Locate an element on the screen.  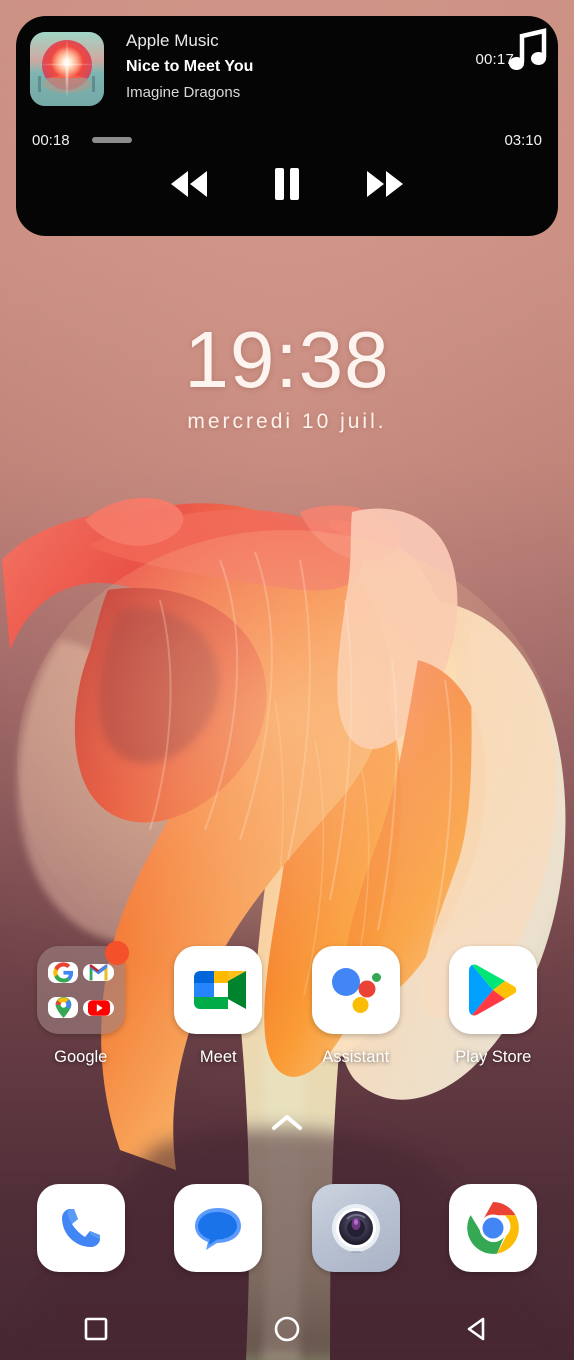
media-progress-row: 00:18 03:10 is located at coordinates (287, 140).